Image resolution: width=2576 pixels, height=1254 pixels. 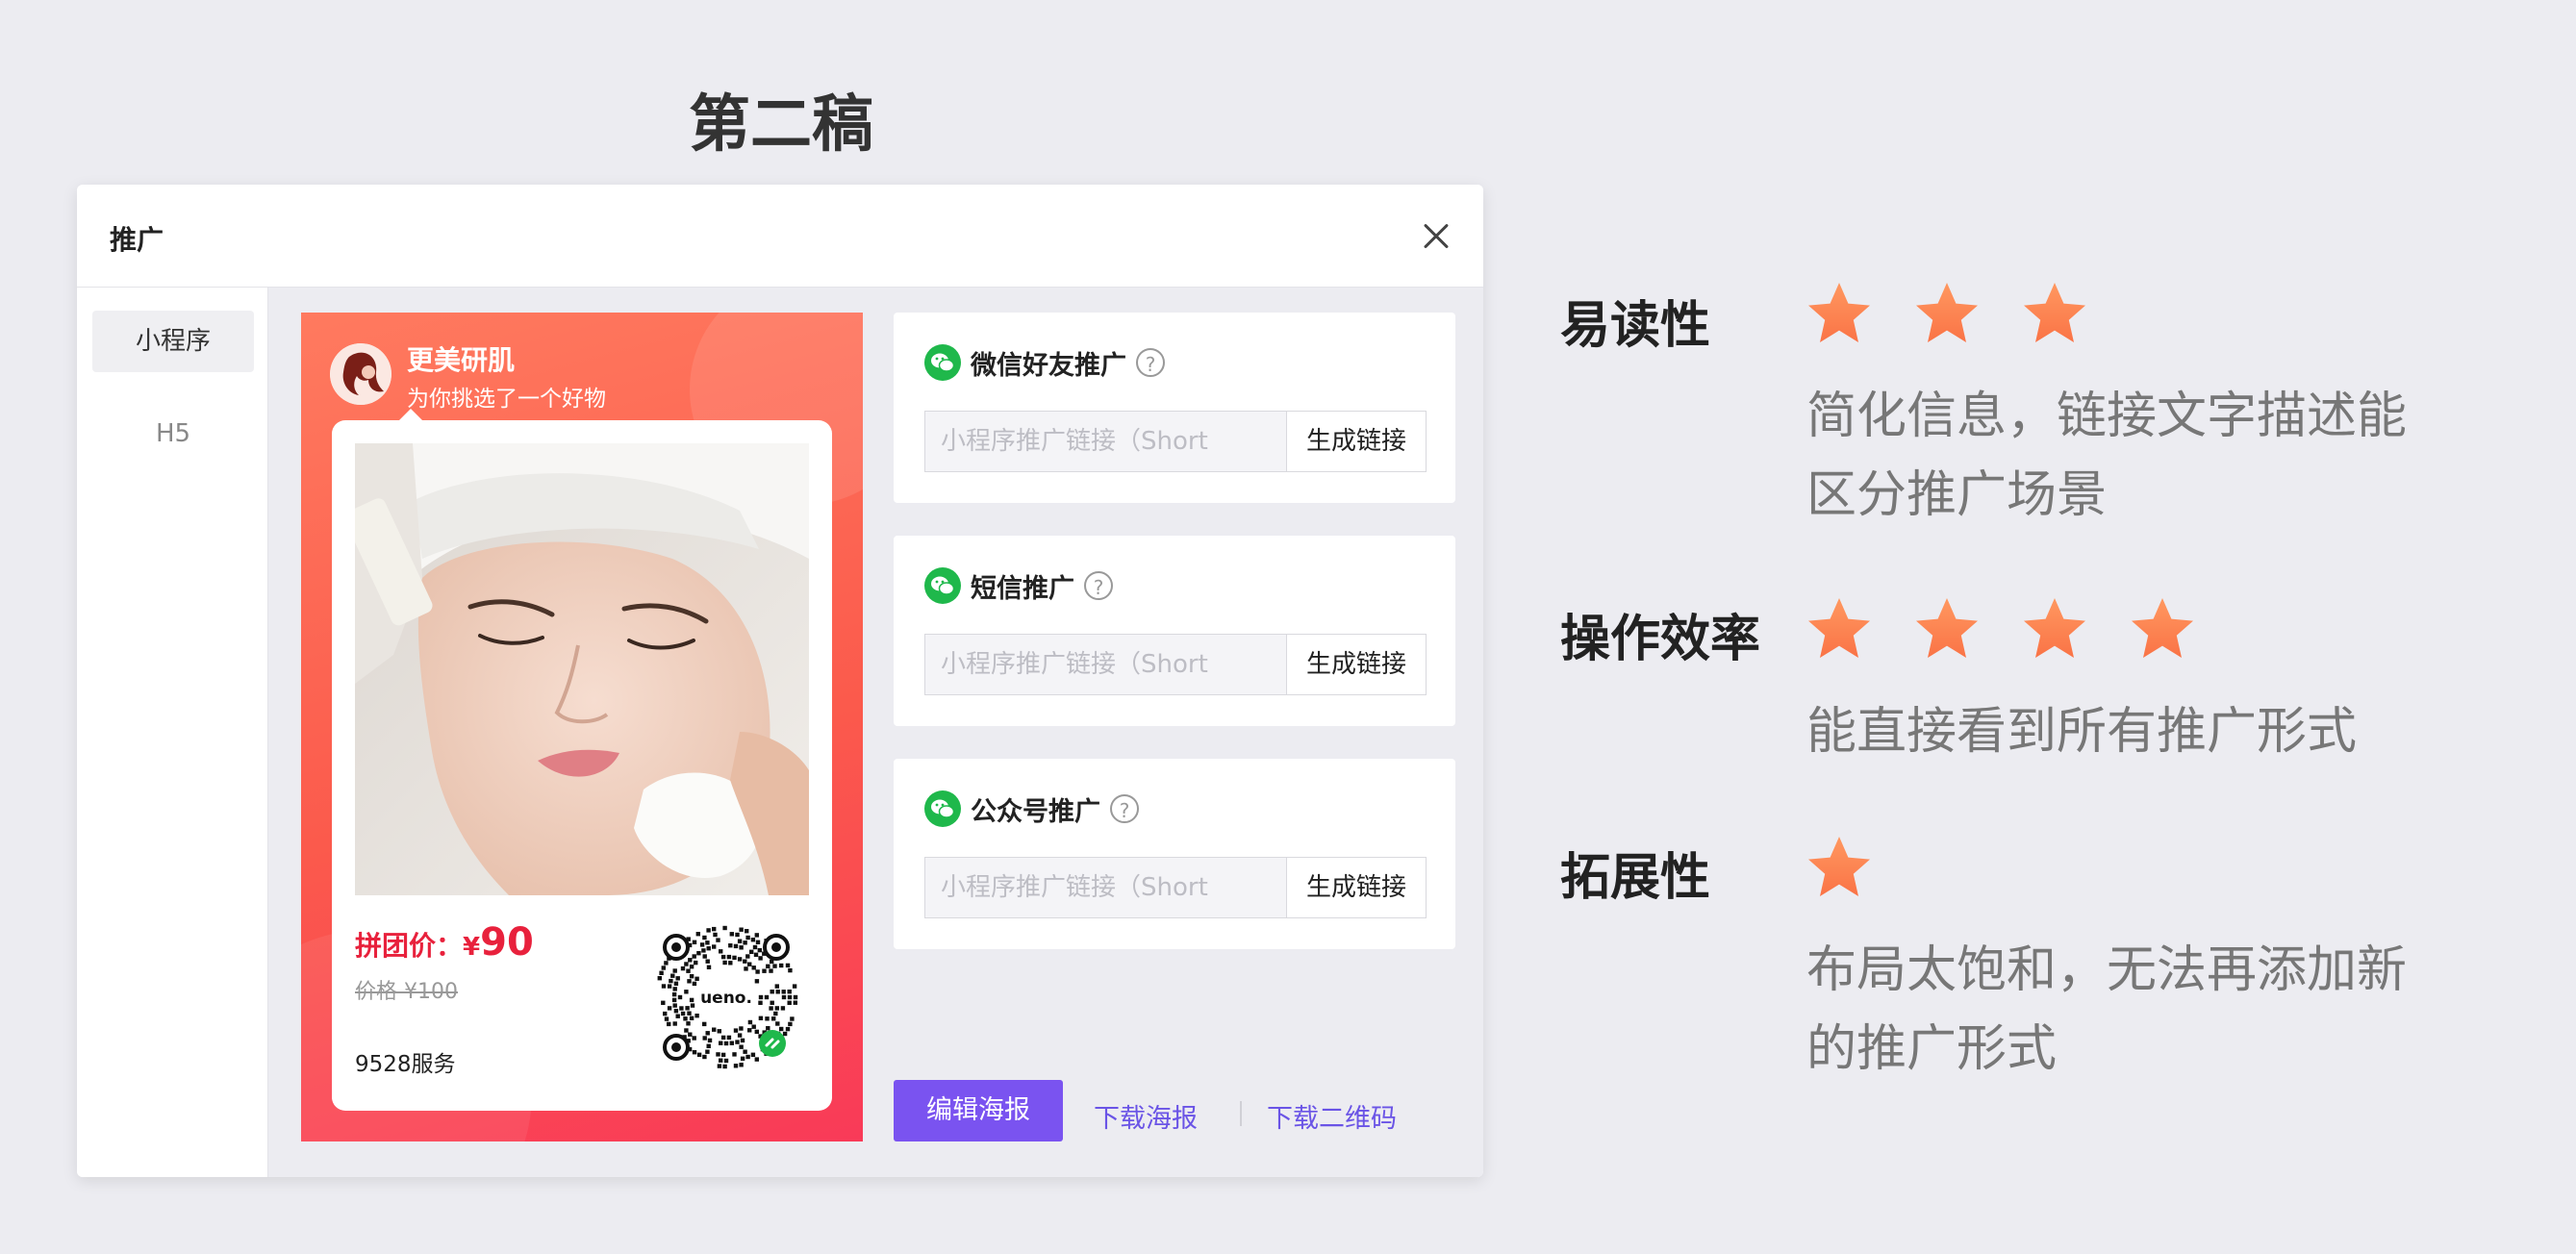 I want to click on rating-description: 布局太饱和，无法再添加新 的推广形式, so click(x=2152, y=1010).